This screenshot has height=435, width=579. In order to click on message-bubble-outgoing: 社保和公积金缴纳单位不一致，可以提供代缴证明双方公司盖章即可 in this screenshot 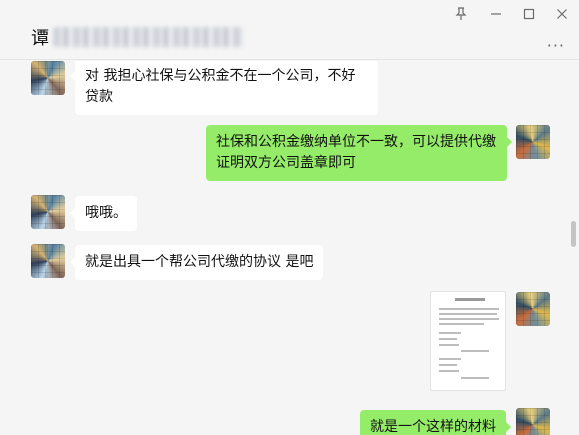, I will do `click(359, 153)`.